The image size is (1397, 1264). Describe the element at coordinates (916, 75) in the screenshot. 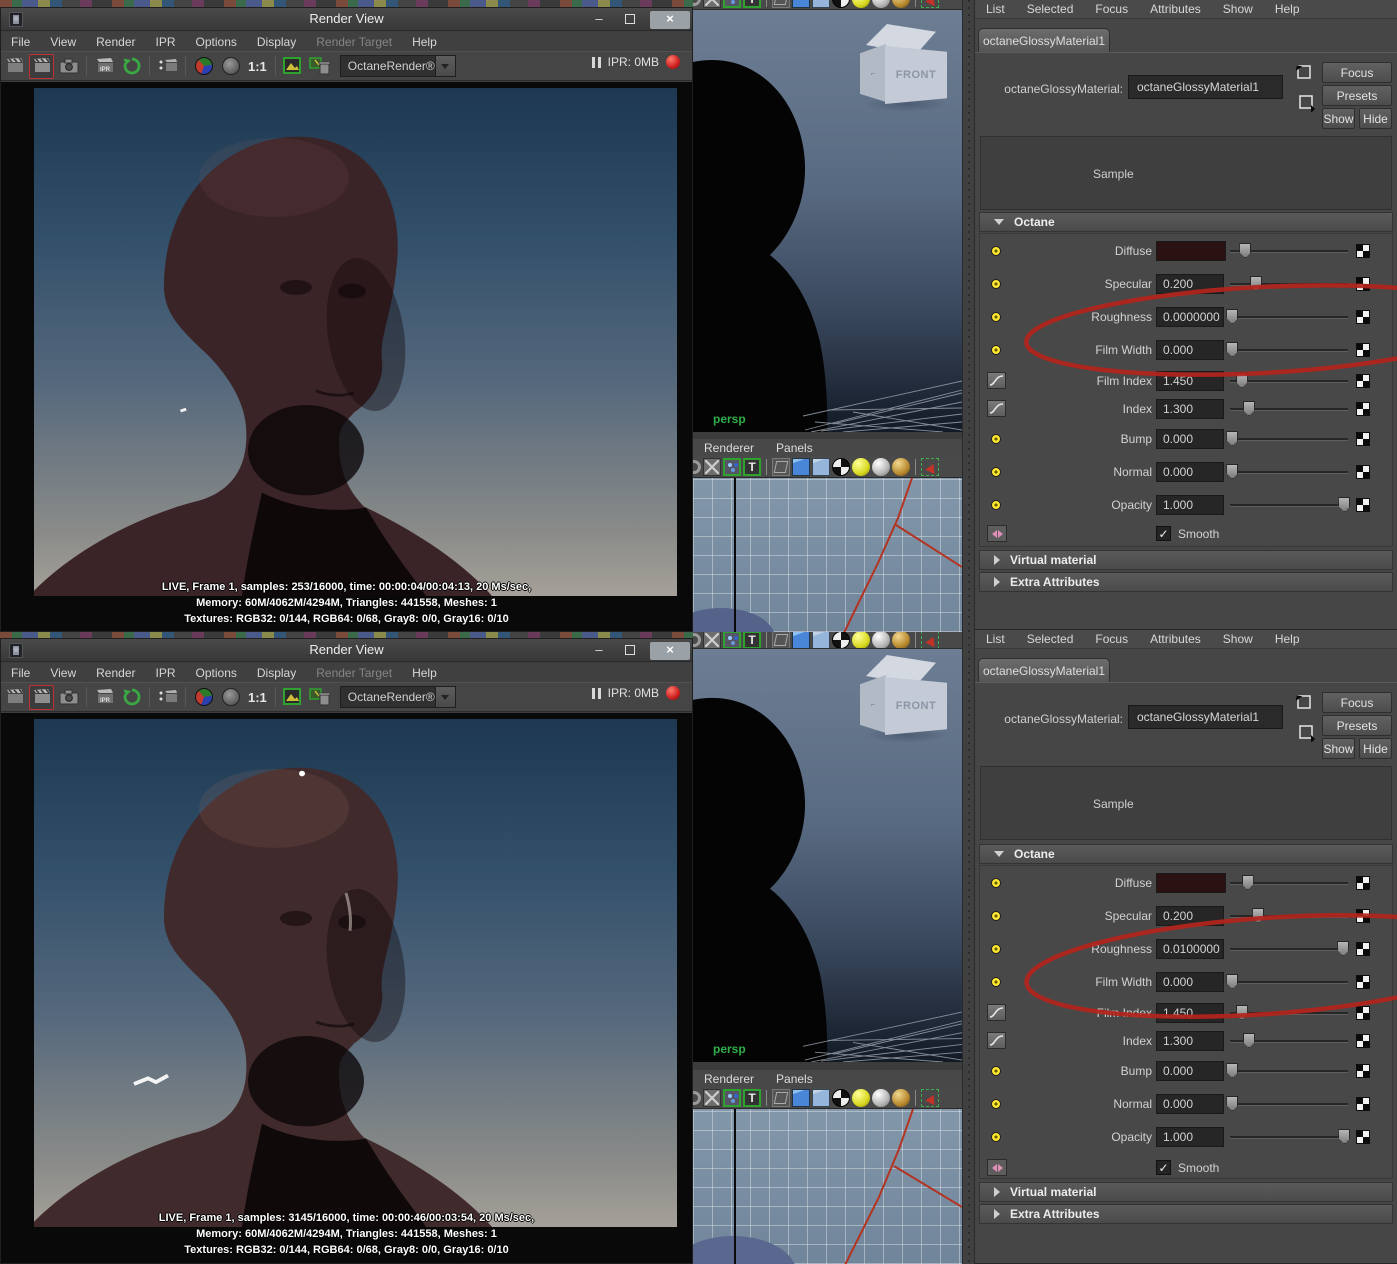

I see `view-cube-front-face: FRONT` at that location.